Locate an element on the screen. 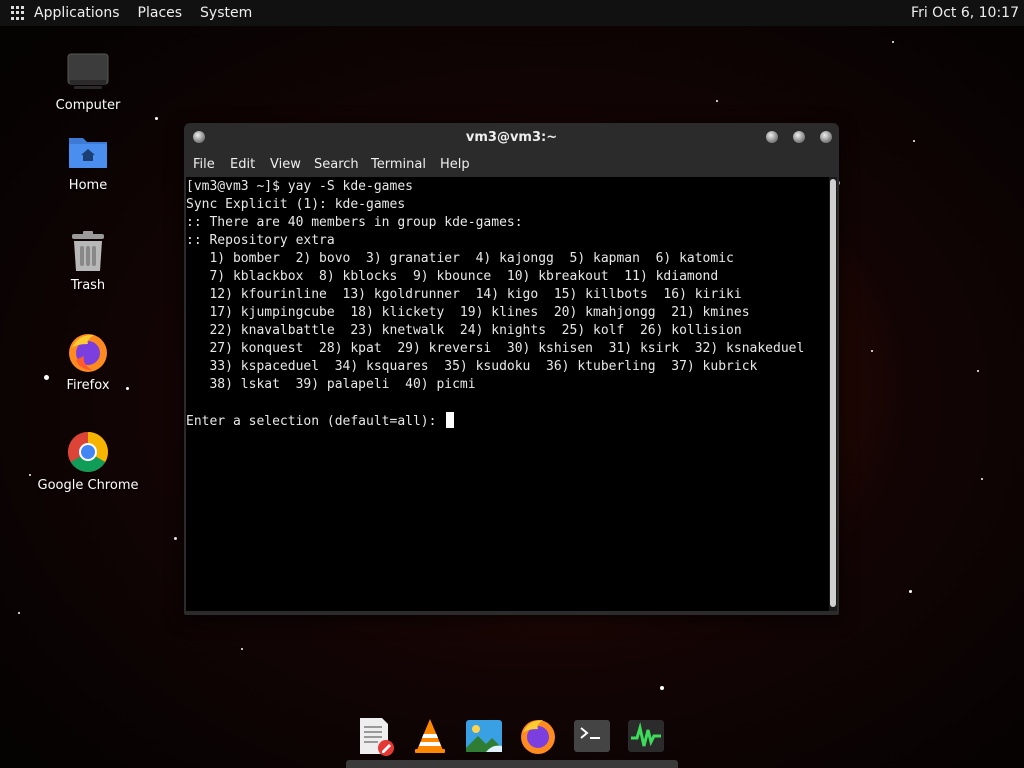 The image size is (1024, 768). desktop-icon-home: Home is located at coordinates (88, 161).